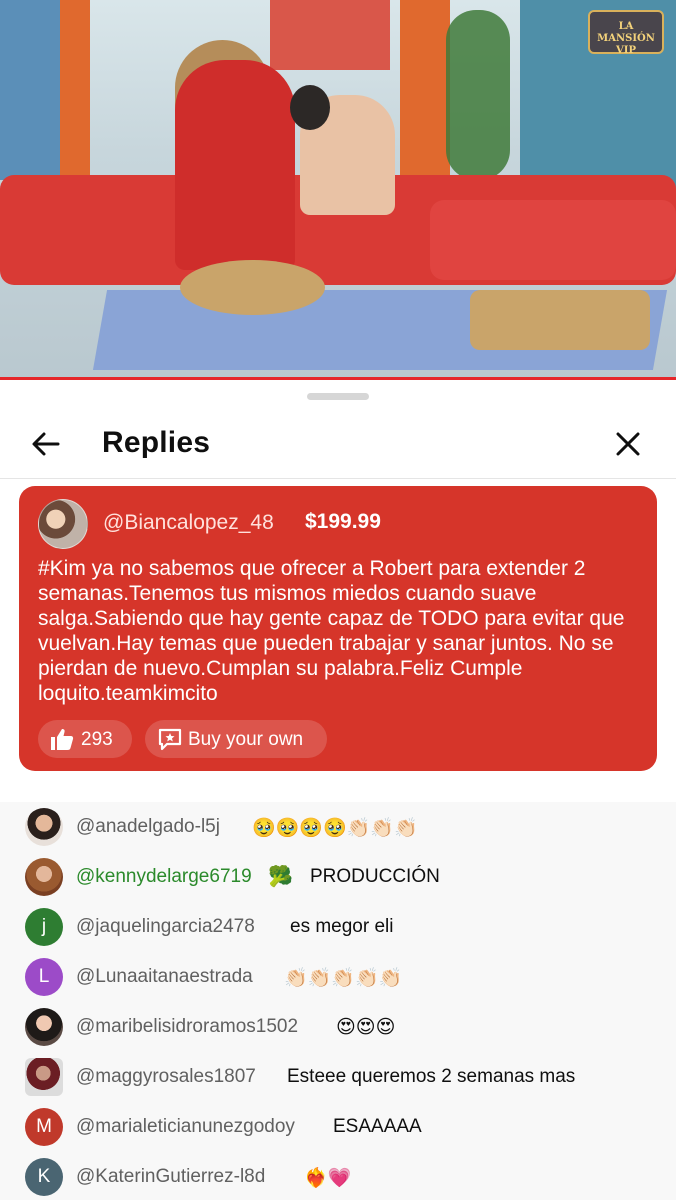 This screenshot has width=676, height=1202. What do you see at coordinates (343, 978) in the screenshot?
I see `chat-text: 👏🏻👏🏻👏🏻👏🏻👏🏻` at bounding box center [343, 978].